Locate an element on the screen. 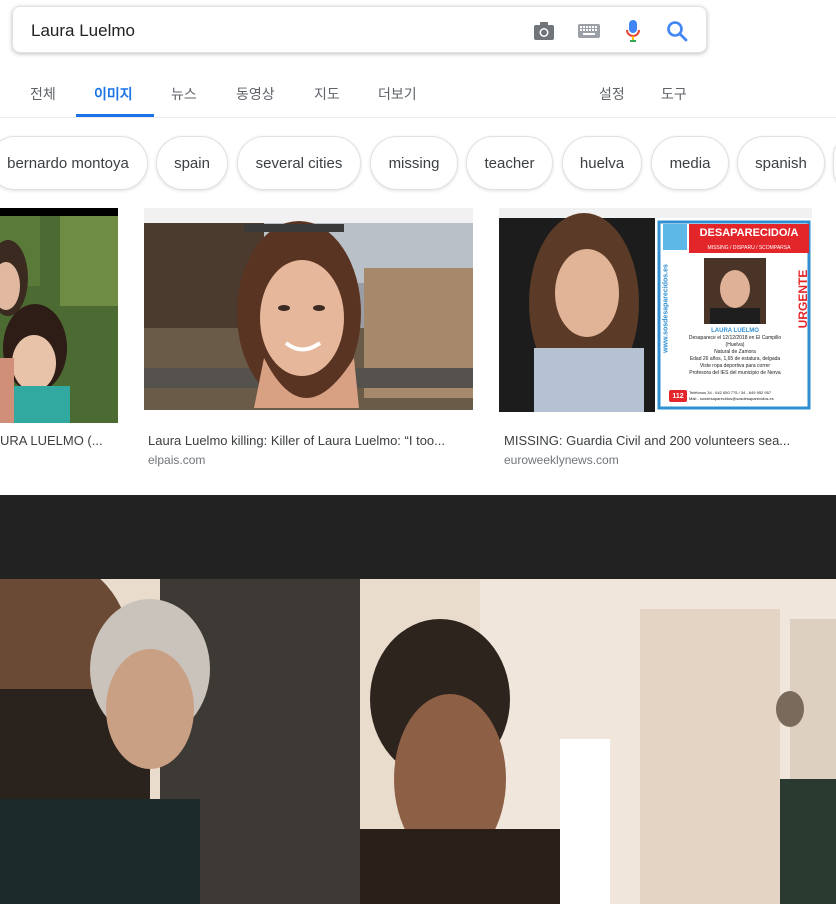  search-icon is located at coordinates (677, 31).